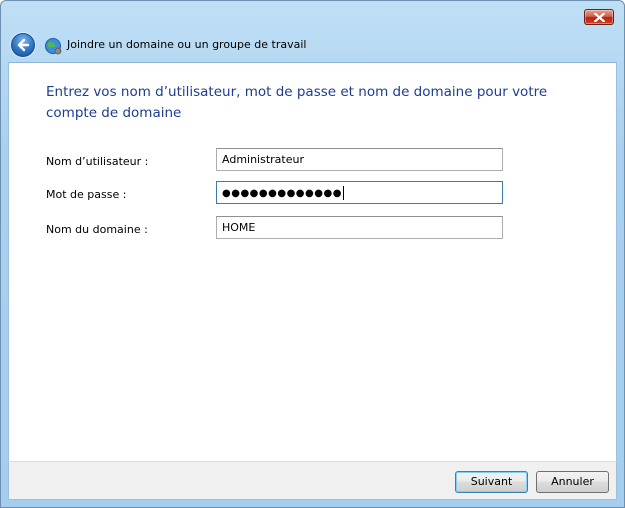 The width and height of the screenshot is (625, 508). Describe the element at coordinates (359, 227) in the screenshot. I see `domain-field: HOME` at that location.